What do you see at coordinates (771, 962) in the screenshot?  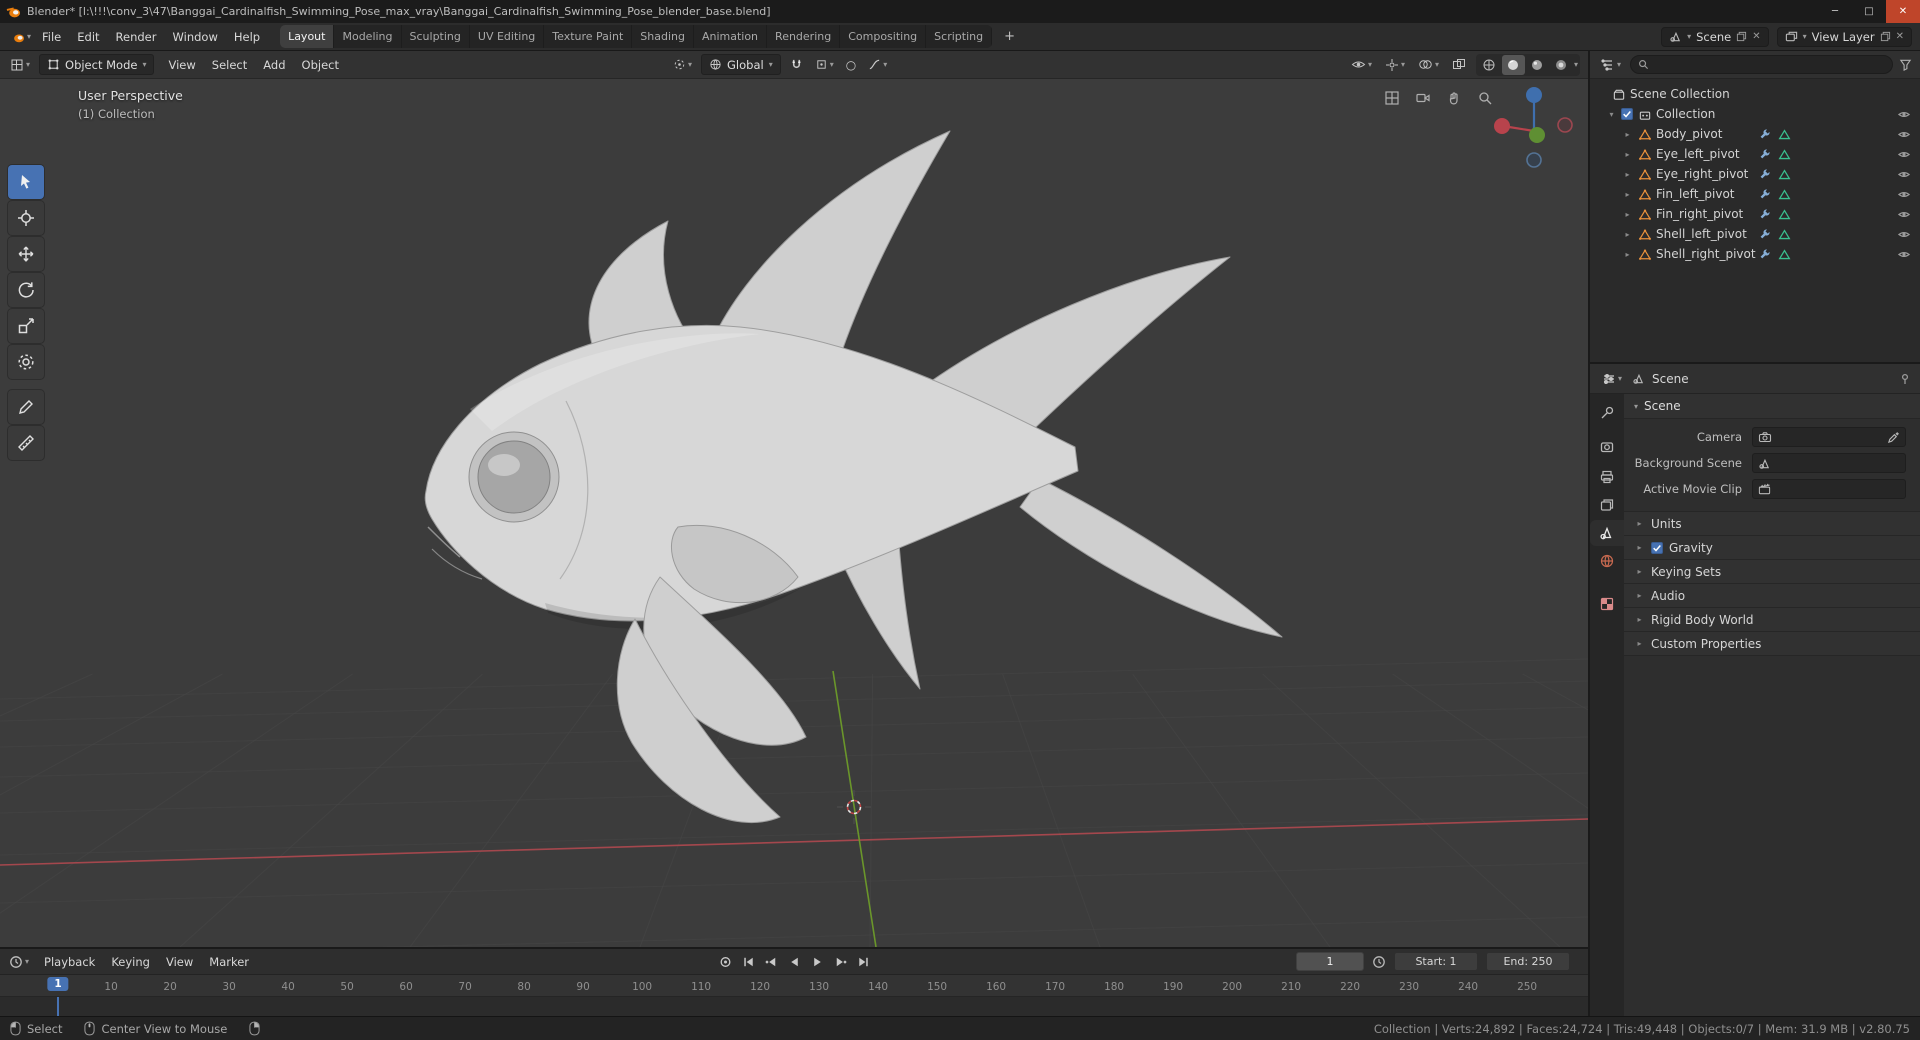 I see `prev-keyframe-button` at bounding box center [771, 962].